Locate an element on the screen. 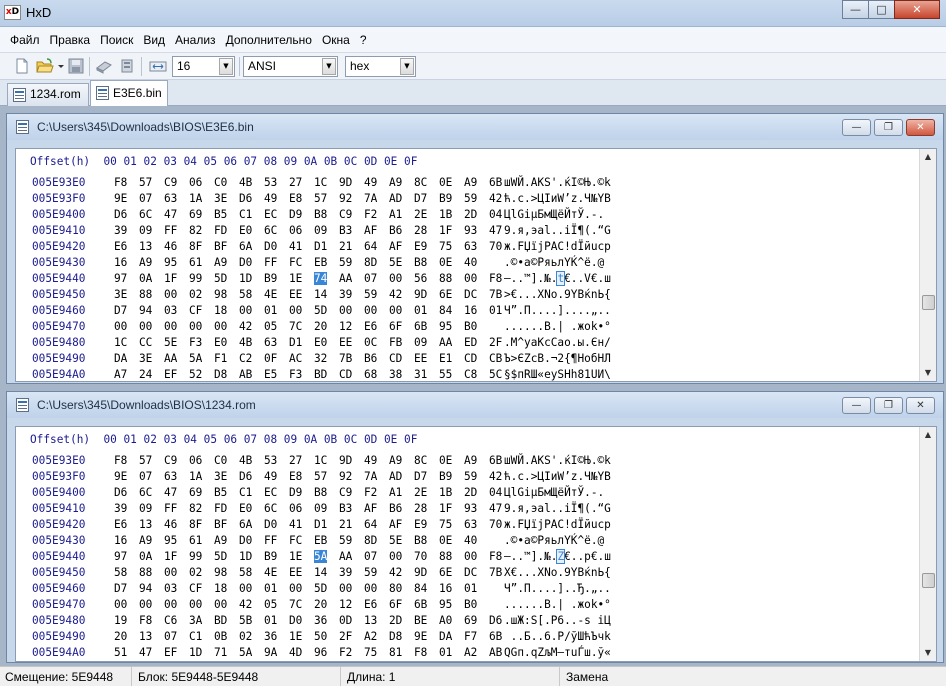 The width and height of the screenshot is (946, 686). hex-byte: FB is located at coordinates (401, 343).